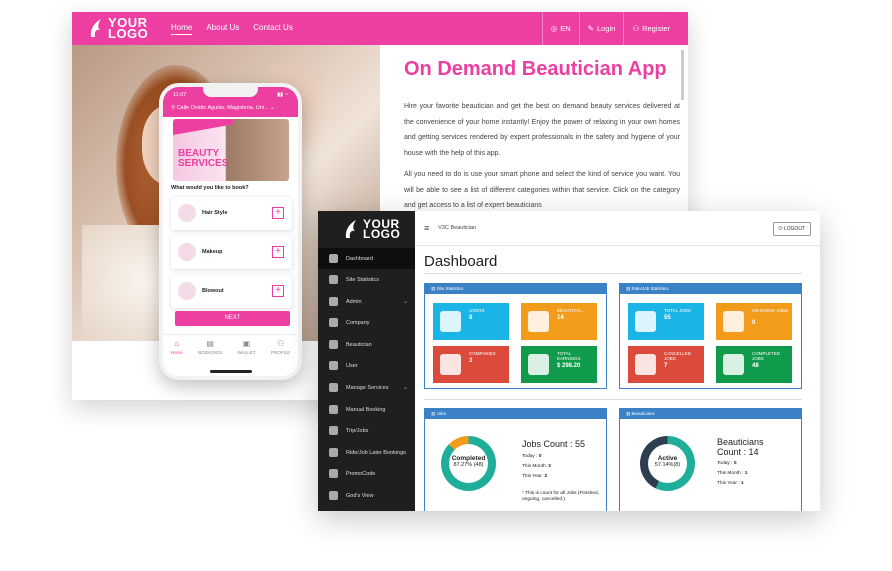 The image size is (892, 571). What do you see at coordinates (725, 463) in the screenshot?
I see `stat-label: Today :` at bounding box center [725, 463].